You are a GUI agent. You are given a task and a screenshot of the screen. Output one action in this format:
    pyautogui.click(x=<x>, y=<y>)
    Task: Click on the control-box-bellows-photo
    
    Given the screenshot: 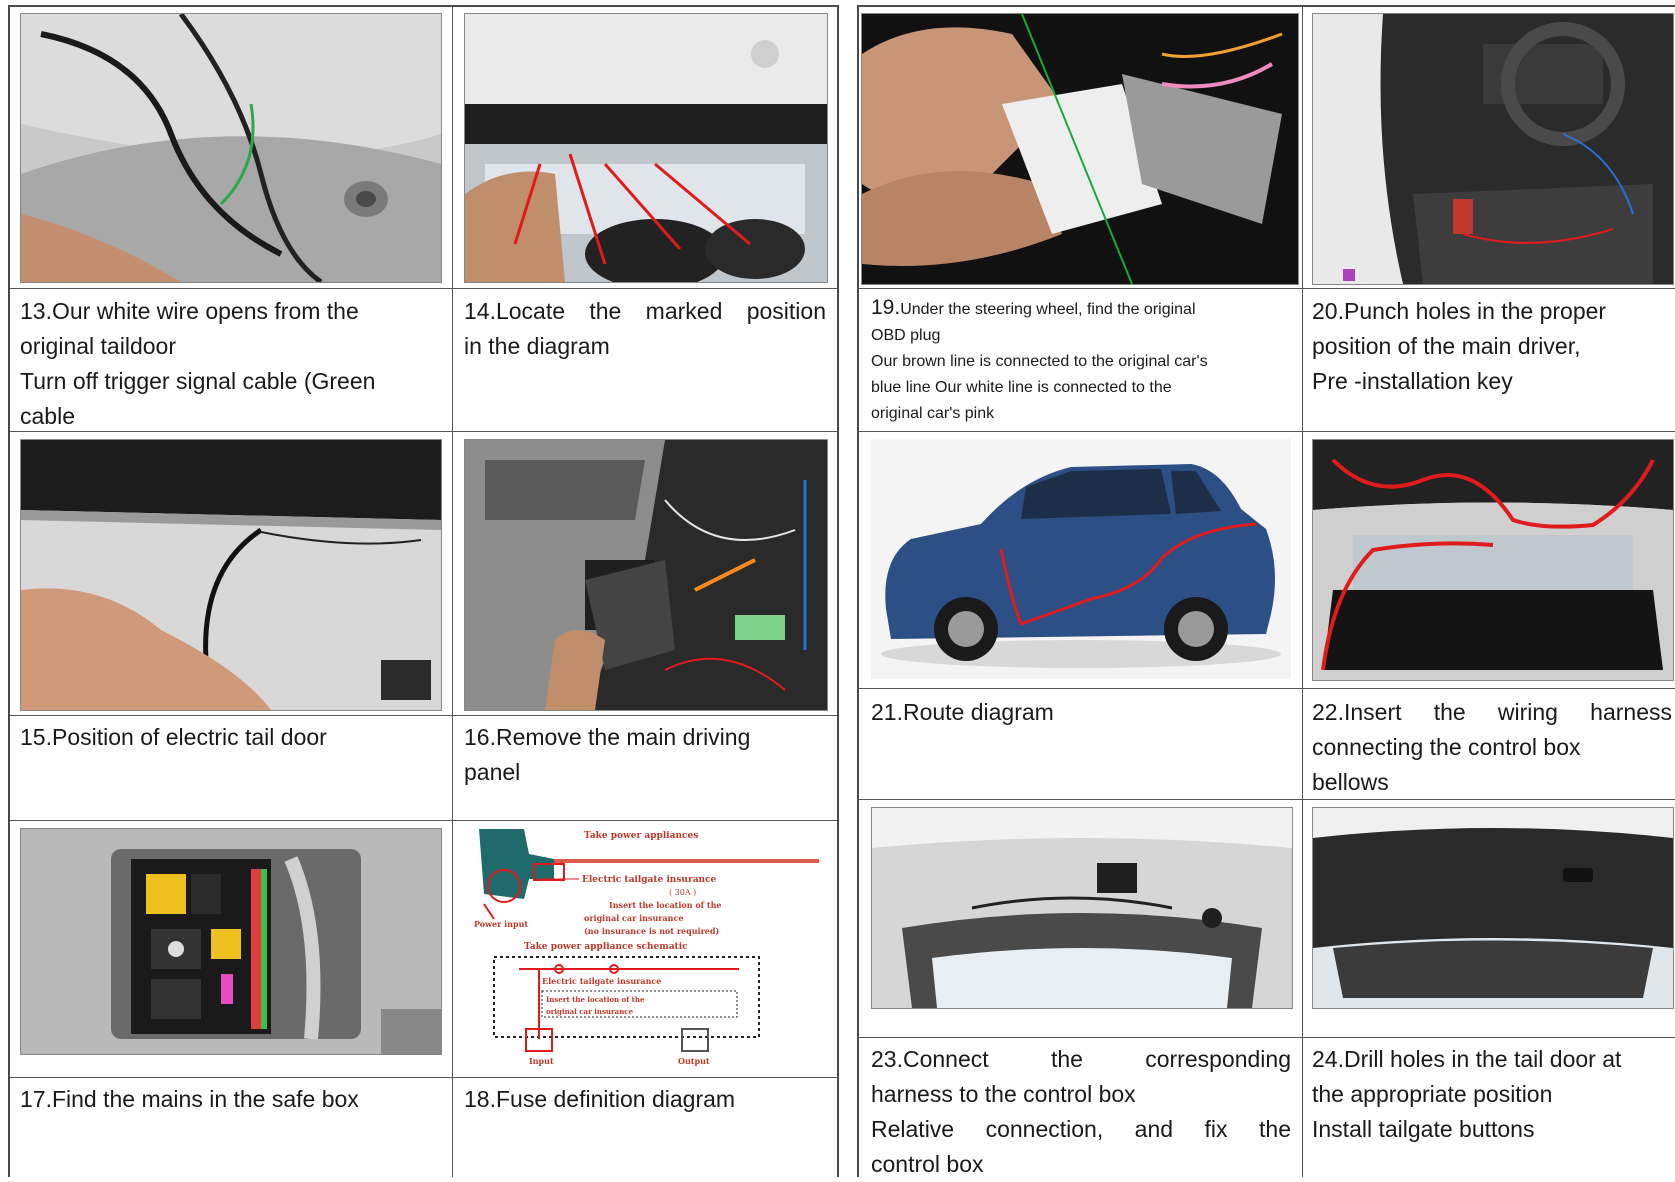 What is the action you would take?
    pyautogui.click(x=1493, y=560)
    